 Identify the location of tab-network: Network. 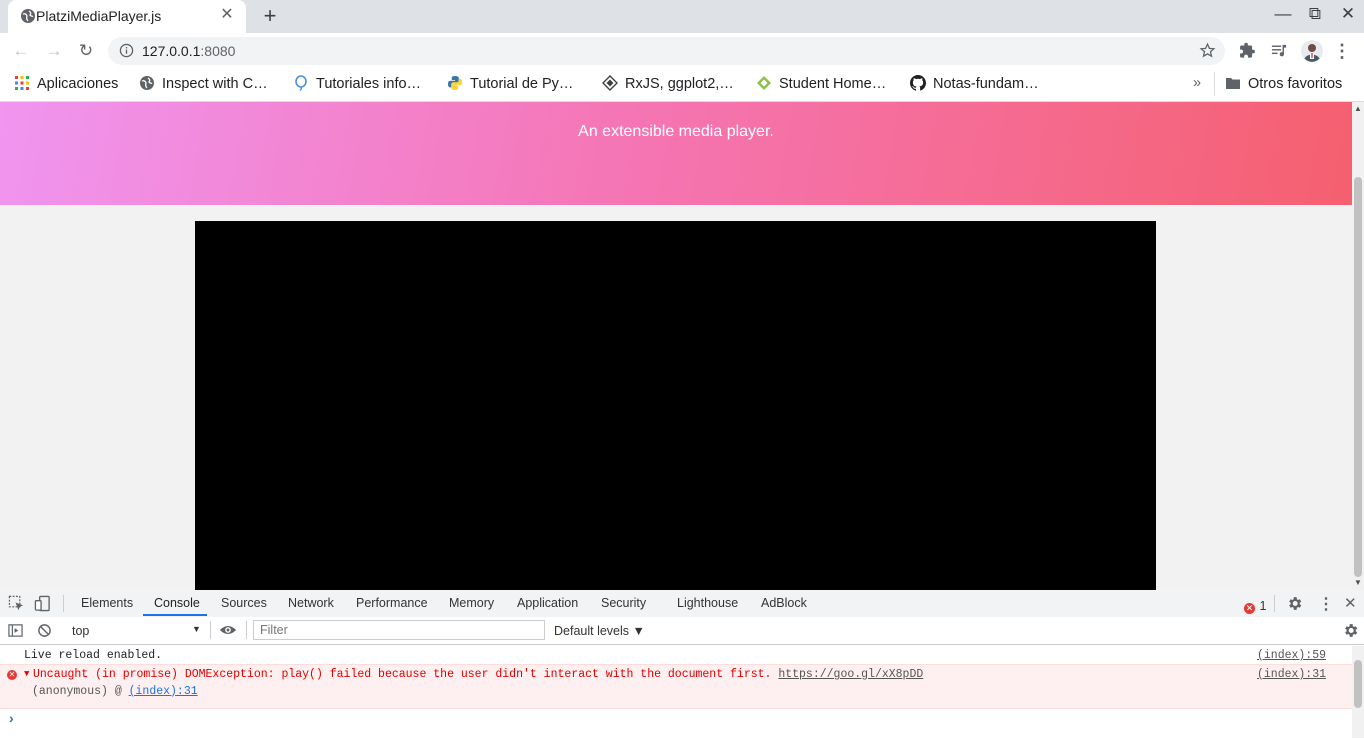
(311, 603).